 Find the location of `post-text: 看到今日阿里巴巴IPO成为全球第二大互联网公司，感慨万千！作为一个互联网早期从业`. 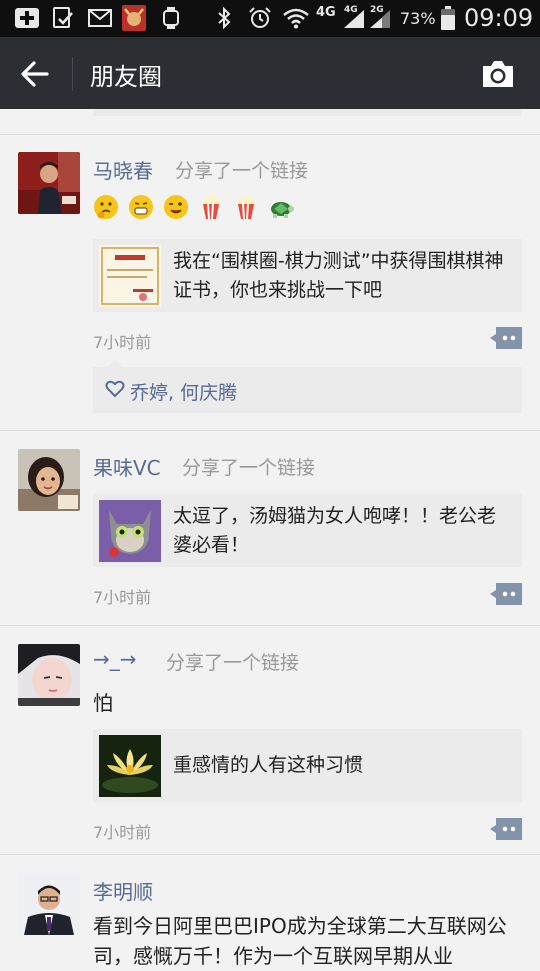

post-text: 看到今日阿里巴巴IPO成为全球第二大互联网公司，感慨万千！作为一个互联网早期从业 is located at coordinates (300, 941).